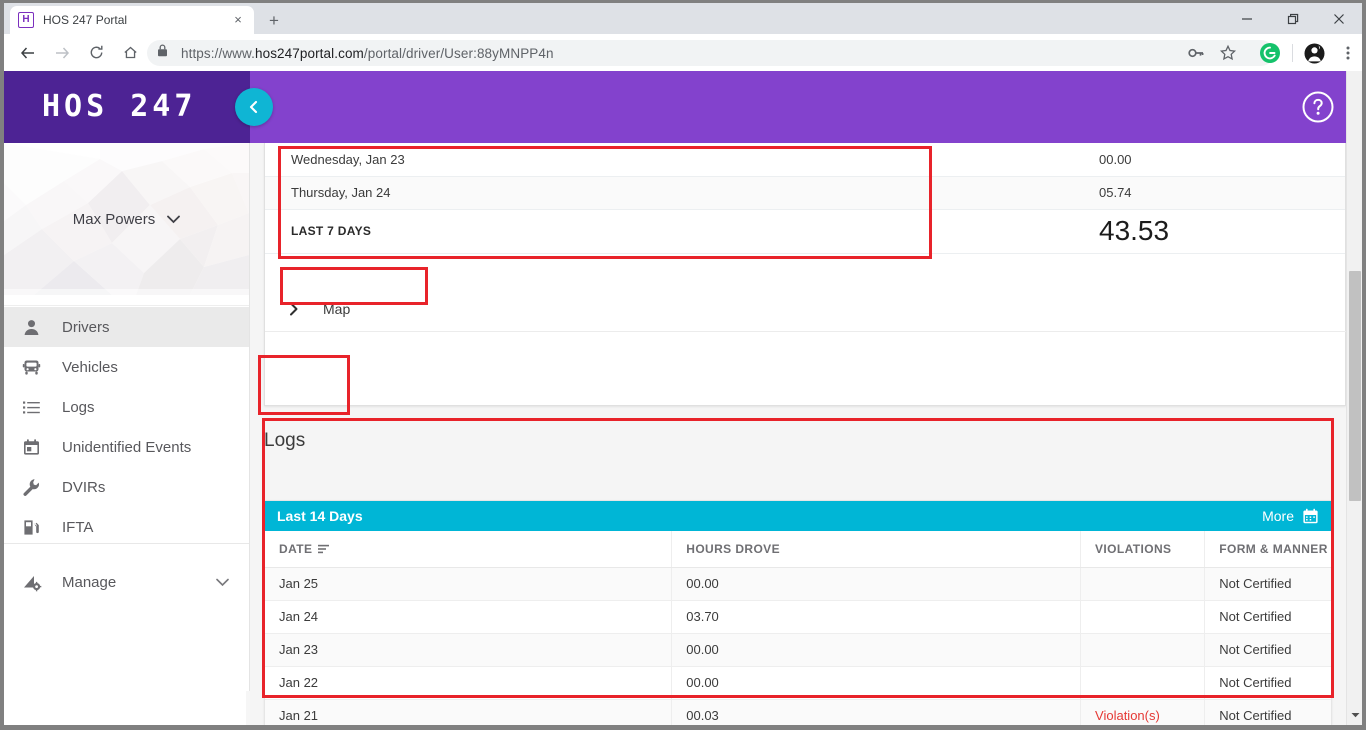 The height and width of the screenshot is (730, 1366). What do you see at coordinates (469, 683) in the screenshot?
I see `cell-date: Jan 22` at bounding box center [469, 683].